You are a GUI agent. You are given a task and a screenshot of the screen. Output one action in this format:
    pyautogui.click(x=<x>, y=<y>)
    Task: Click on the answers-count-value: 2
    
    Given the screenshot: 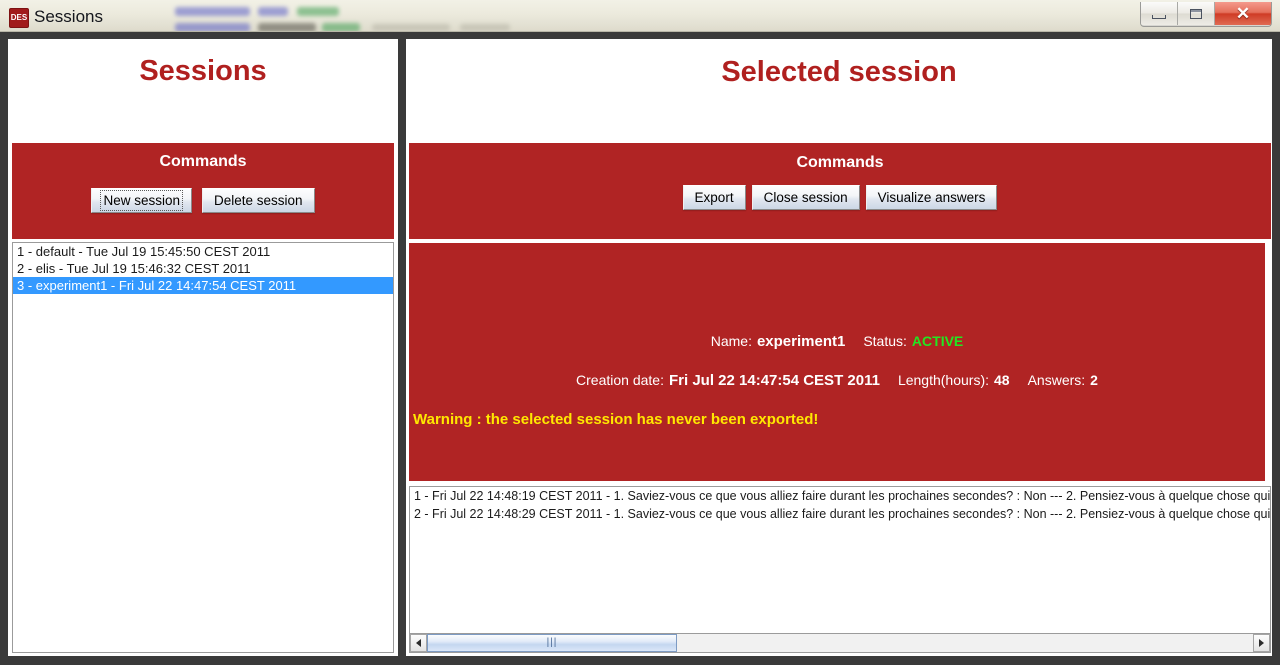 What is the action you would take?
    pyautogui.click(x=1094, y=380)
    